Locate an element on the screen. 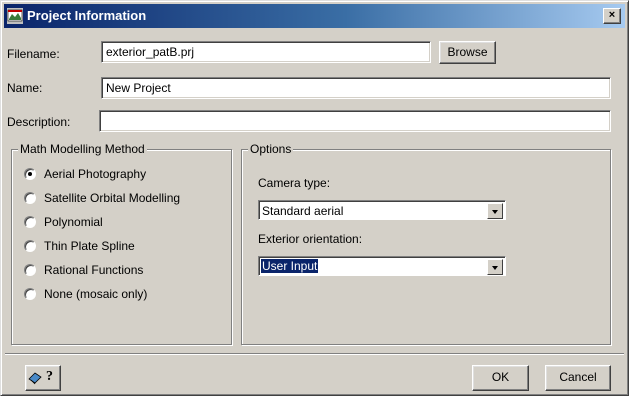 This screenshot has height=396, width=629. close-icon: × is located at coordinates (612, 15).